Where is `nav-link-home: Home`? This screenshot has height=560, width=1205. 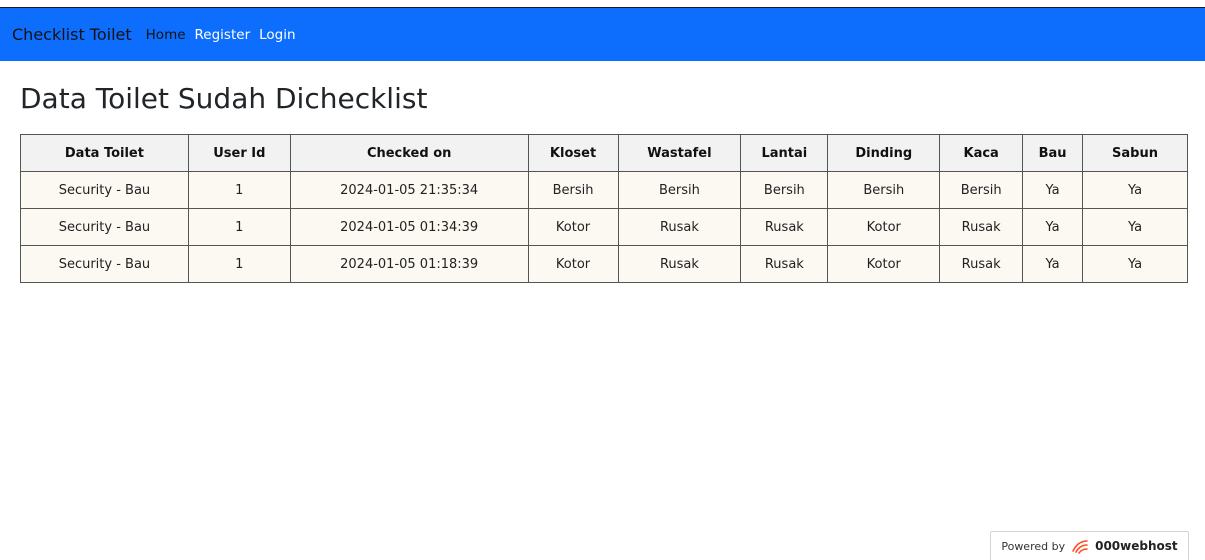
nav-link-home: Home is located at coordinates (166, 35).